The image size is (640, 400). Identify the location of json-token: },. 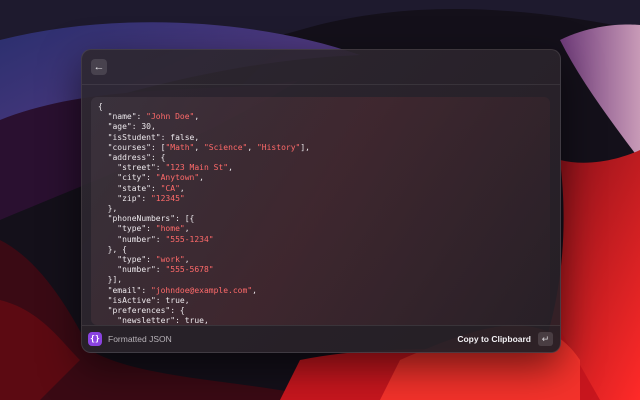
(108, 209).